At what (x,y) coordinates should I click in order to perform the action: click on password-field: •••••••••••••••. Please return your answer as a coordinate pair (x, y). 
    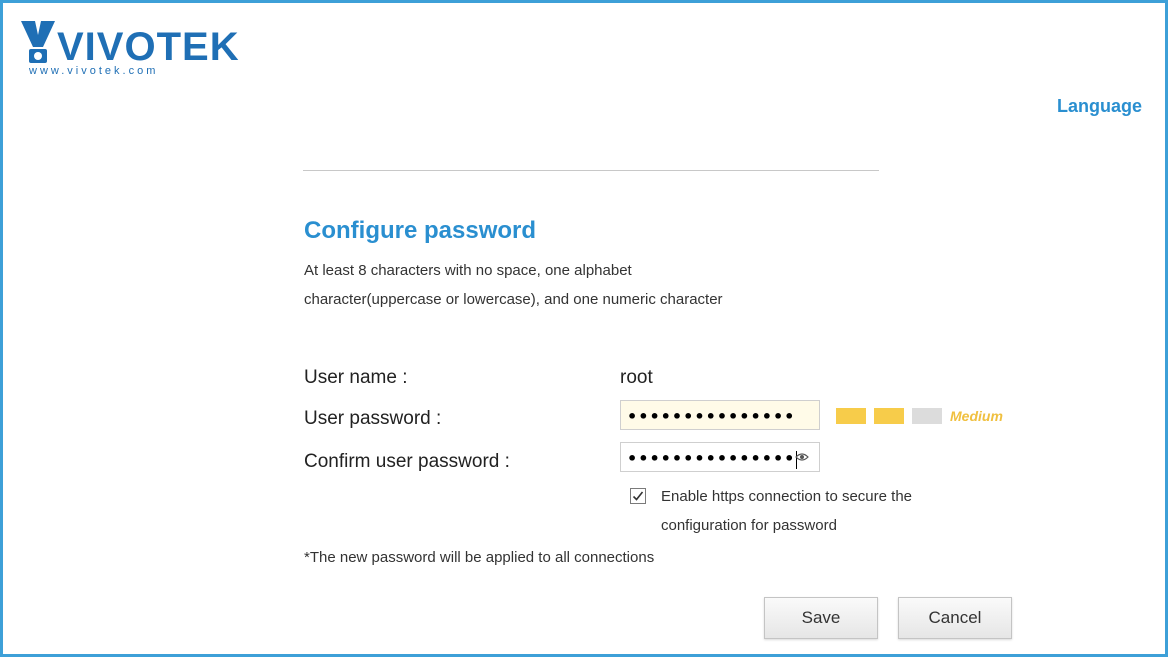
    Looking at the image, I should click on (720, 415).